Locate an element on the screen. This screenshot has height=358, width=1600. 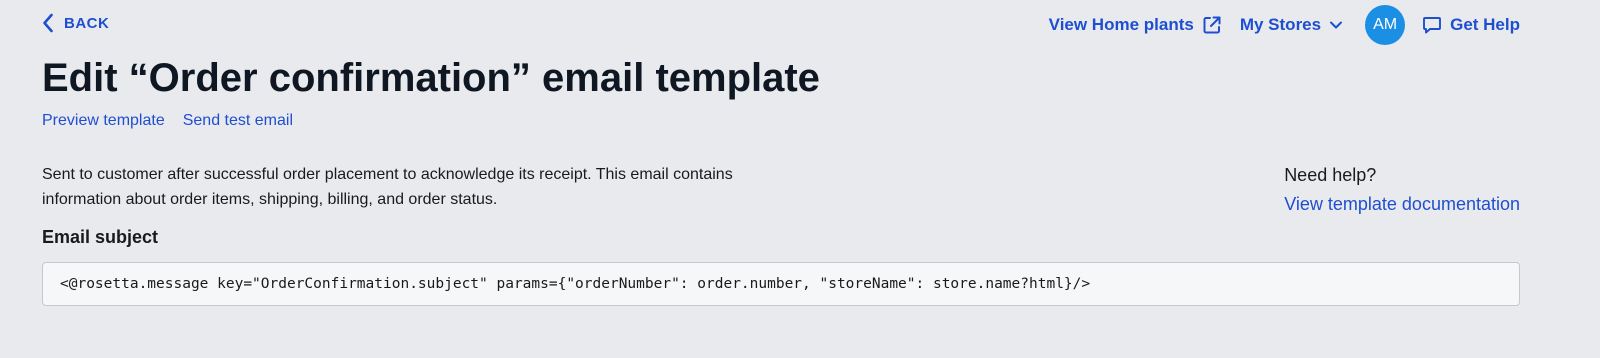
chat-bubble-icon is located at coordinates (1432, 25).